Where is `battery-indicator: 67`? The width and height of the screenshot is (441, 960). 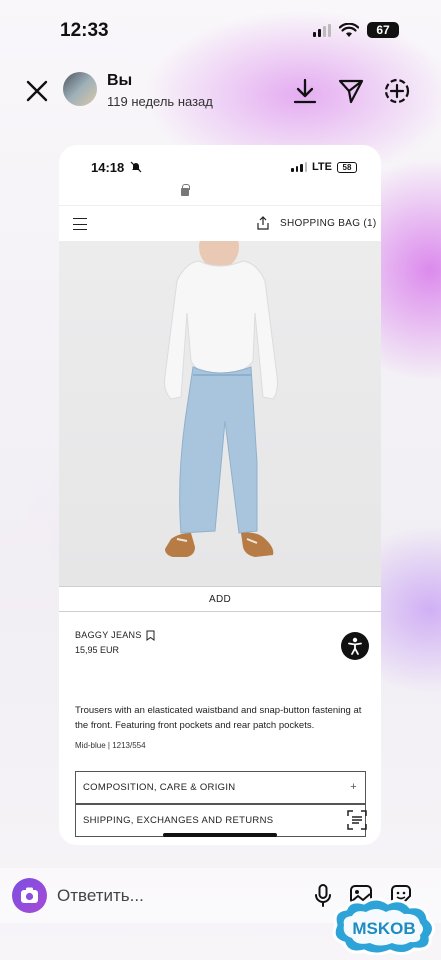 battery-indicator: 67 is located at coordinates (383, 30).